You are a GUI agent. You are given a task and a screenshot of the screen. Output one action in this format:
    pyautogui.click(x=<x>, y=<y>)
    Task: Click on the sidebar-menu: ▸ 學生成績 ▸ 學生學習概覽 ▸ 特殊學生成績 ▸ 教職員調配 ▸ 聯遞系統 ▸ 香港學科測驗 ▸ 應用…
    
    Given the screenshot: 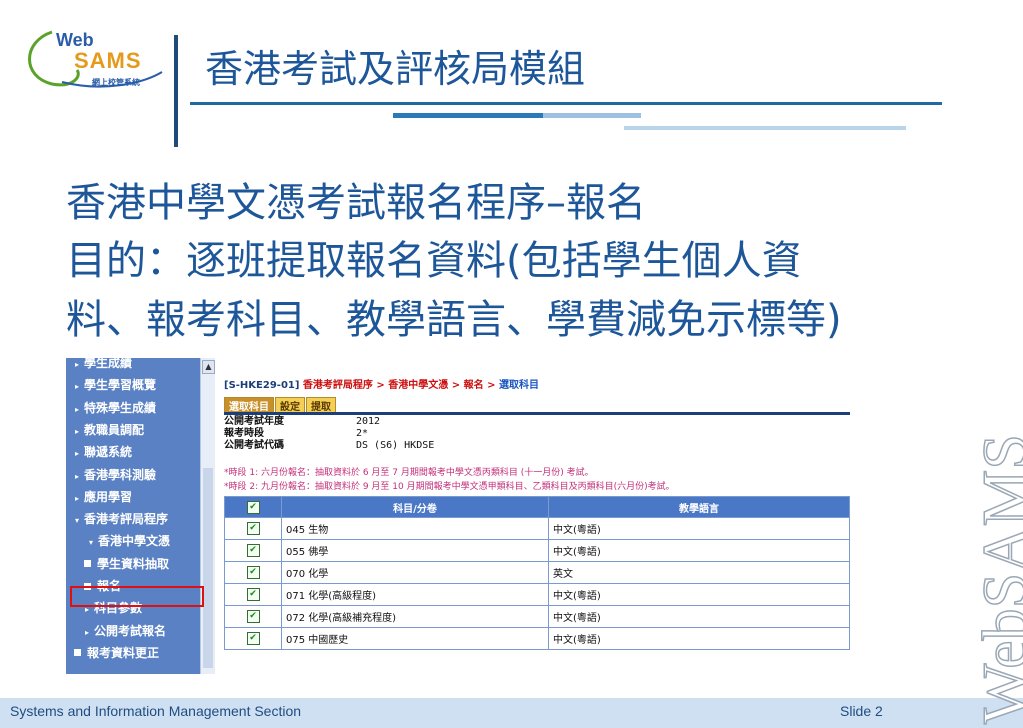 What is the action you would take?
    pyautogui.click(x=136, y=516)
    